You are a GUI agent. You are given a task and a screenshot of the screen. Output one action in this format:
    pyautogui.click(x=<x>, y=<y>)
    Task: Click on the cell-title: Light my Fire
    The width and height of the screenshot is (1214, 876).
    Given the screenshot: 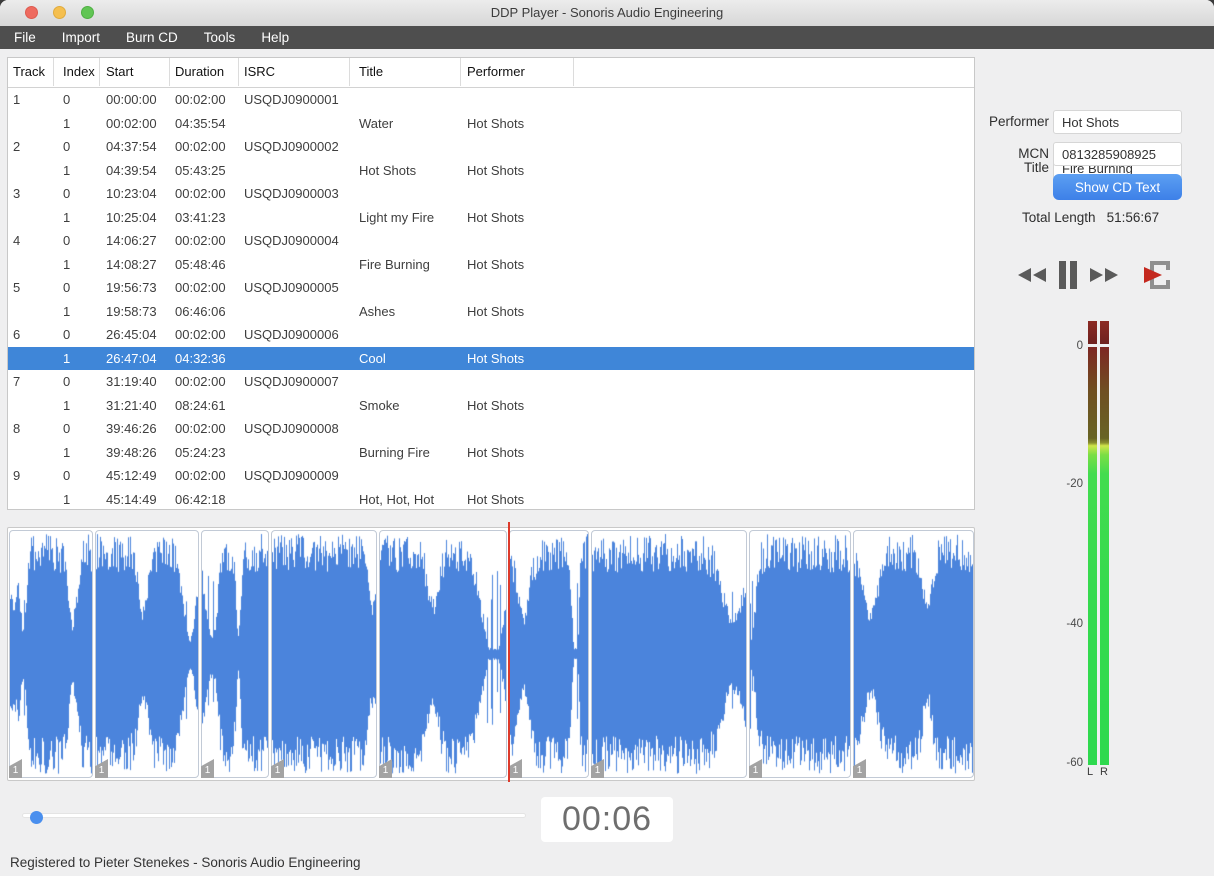 What is the action you would take?
    pyautogui.click(x=397, y=217)
    